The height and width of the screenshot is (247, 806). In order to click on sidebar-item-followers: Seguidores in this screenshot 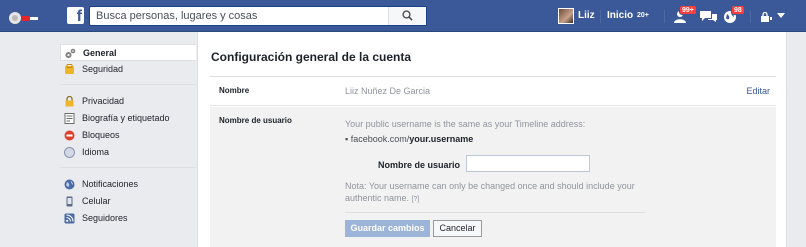, I will do `click(128, 218)`.